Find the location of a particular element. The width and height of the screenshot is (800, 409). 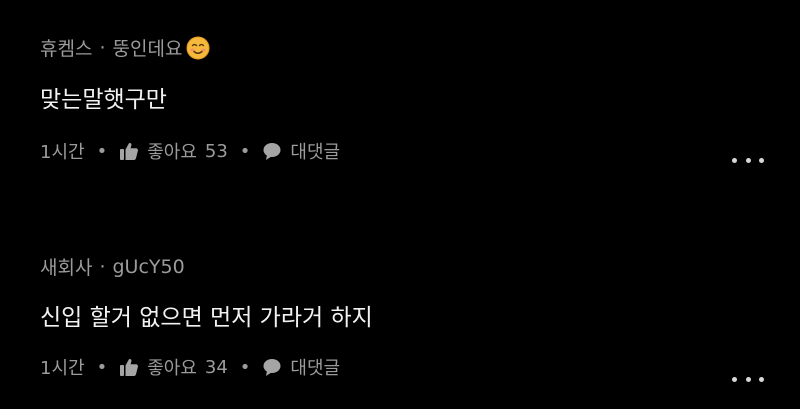

nickname: 뚱인데요 is located at coordinates (148, 47).